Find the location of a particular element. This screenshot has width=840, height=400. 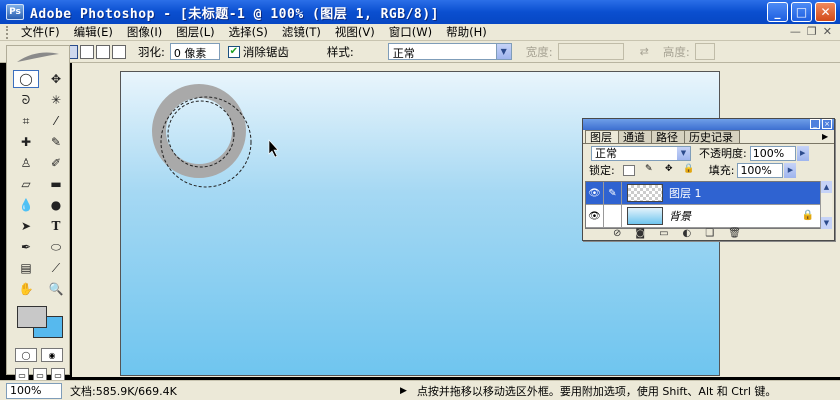

eraser-tool-icon: ▱ is located at coordinates (26, 184).